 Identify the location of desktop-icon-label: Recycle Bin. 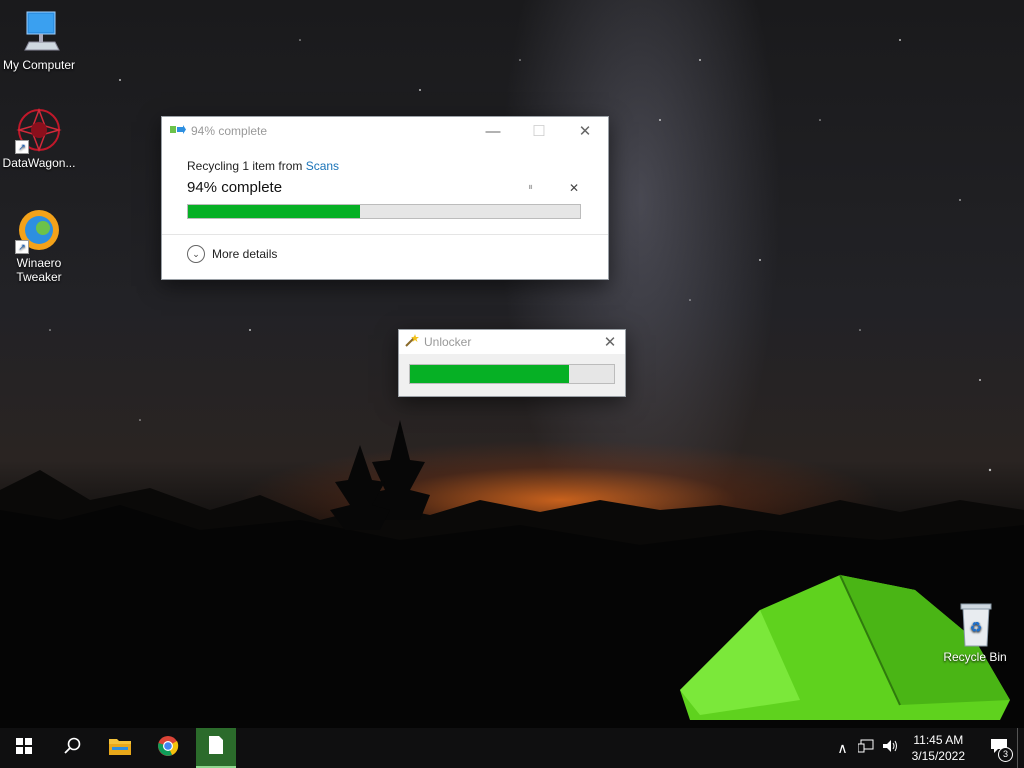
(975, 657).